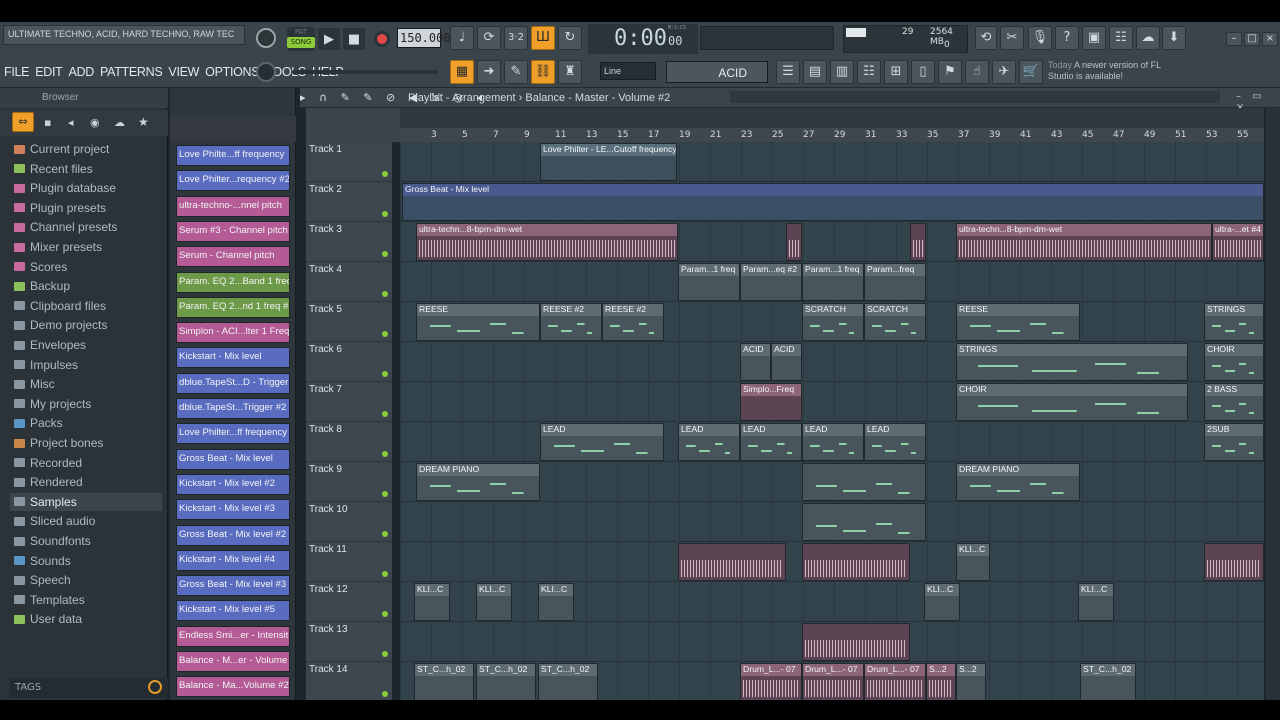 This screenshot has height=720, width=1280. What do you see at coordinates (38, 423) in the screenshot?
I see `browser-item: Packs` at bounding box center [38, 423].